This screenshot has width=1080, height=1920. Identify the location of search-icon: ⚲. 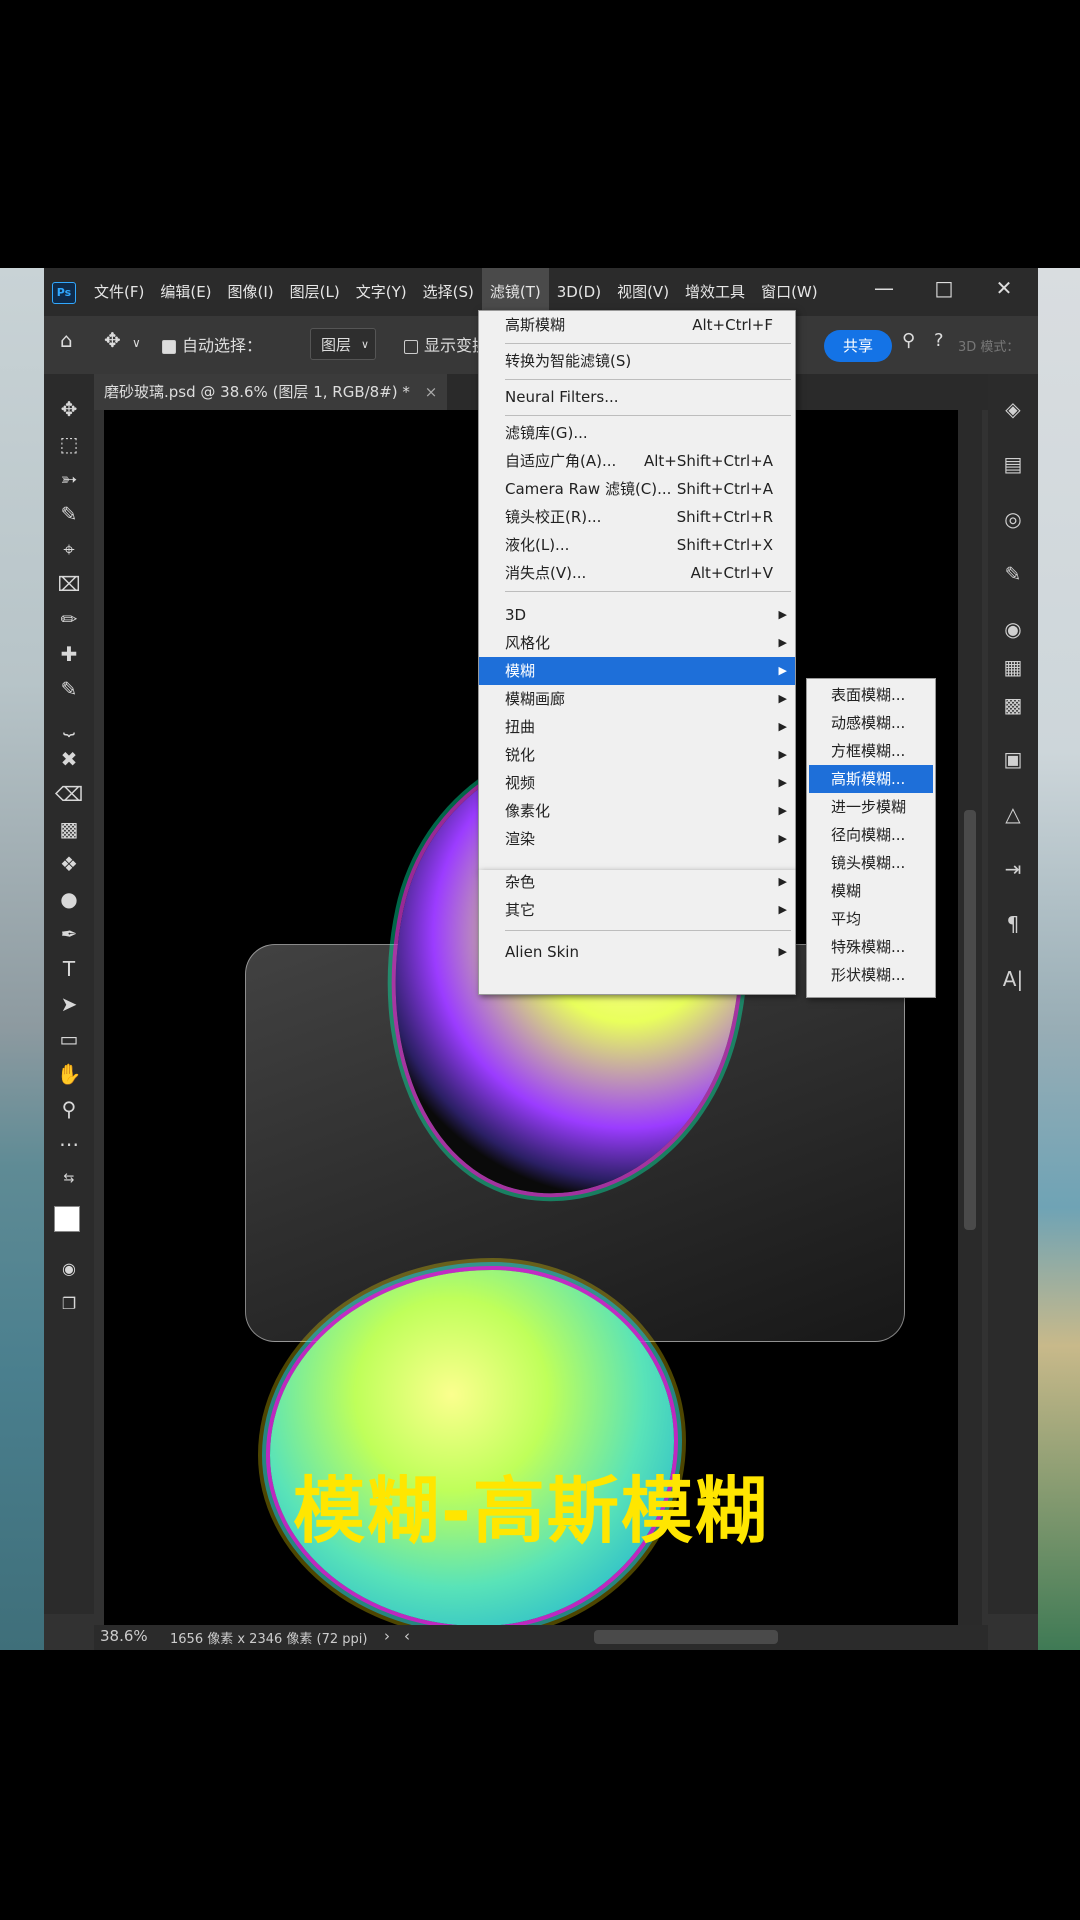
(908, 340).